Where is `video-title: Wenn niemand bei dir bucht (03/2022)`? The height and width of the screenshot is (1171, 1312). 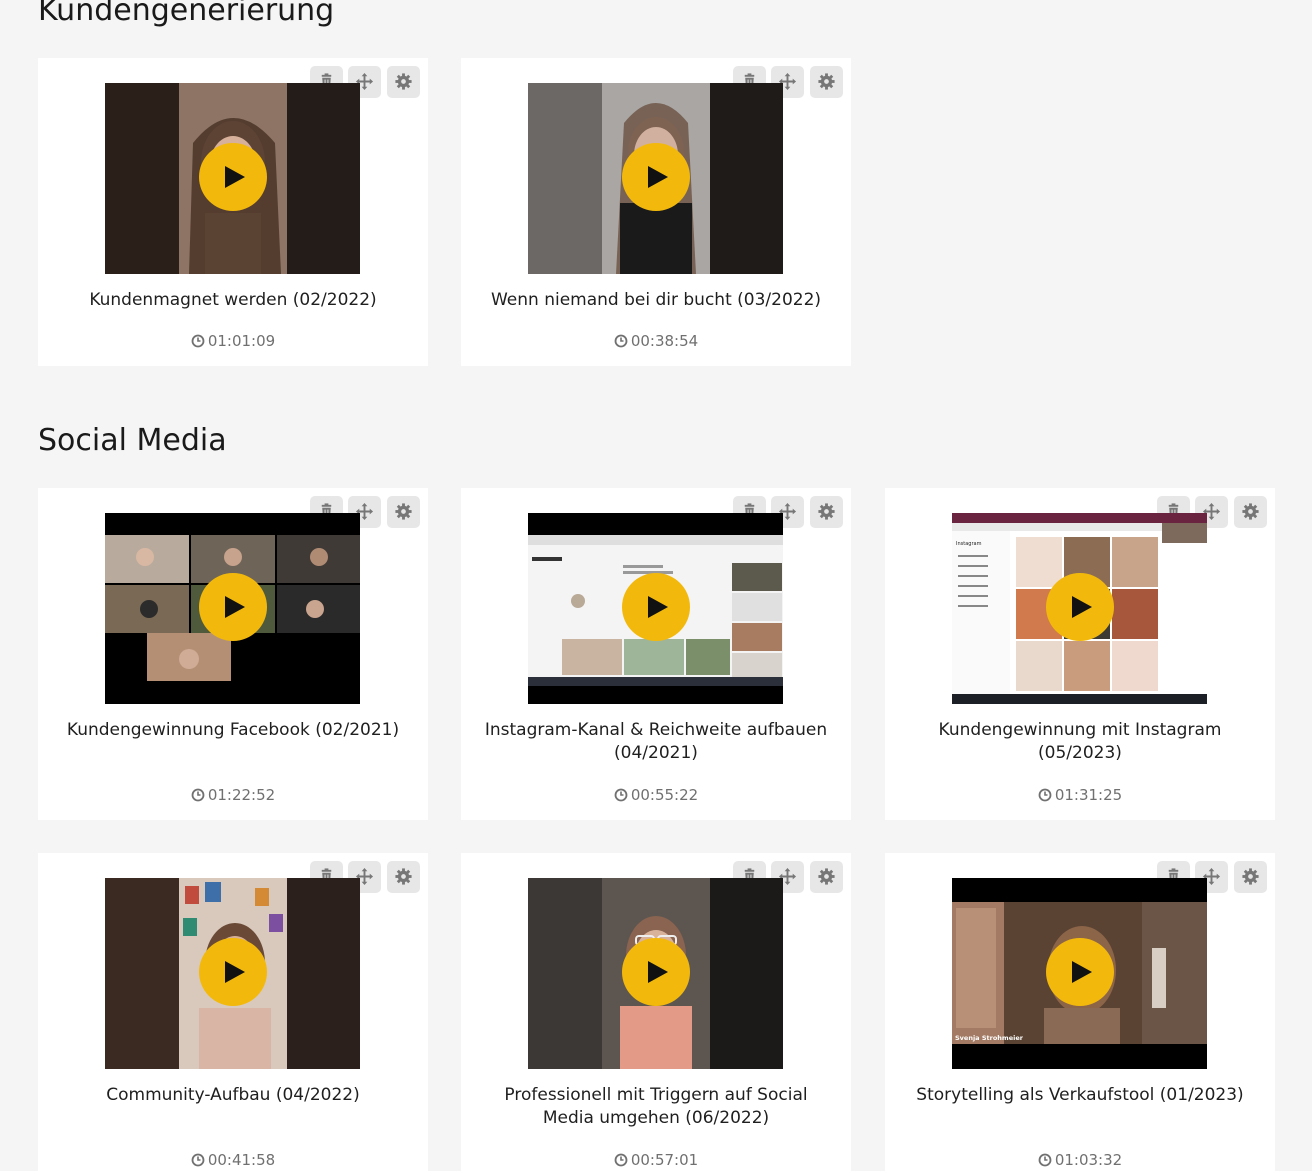
video-title: Wenn niemand bei dir bucht (03/2022) is located at coordinates (656, 300).